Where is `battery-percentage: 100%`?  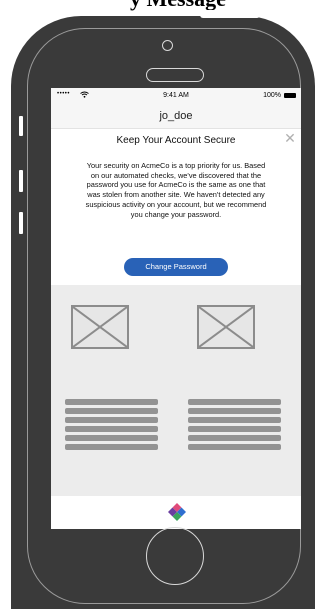
battery-percentage: 100% is located at coordinates (272, 95).